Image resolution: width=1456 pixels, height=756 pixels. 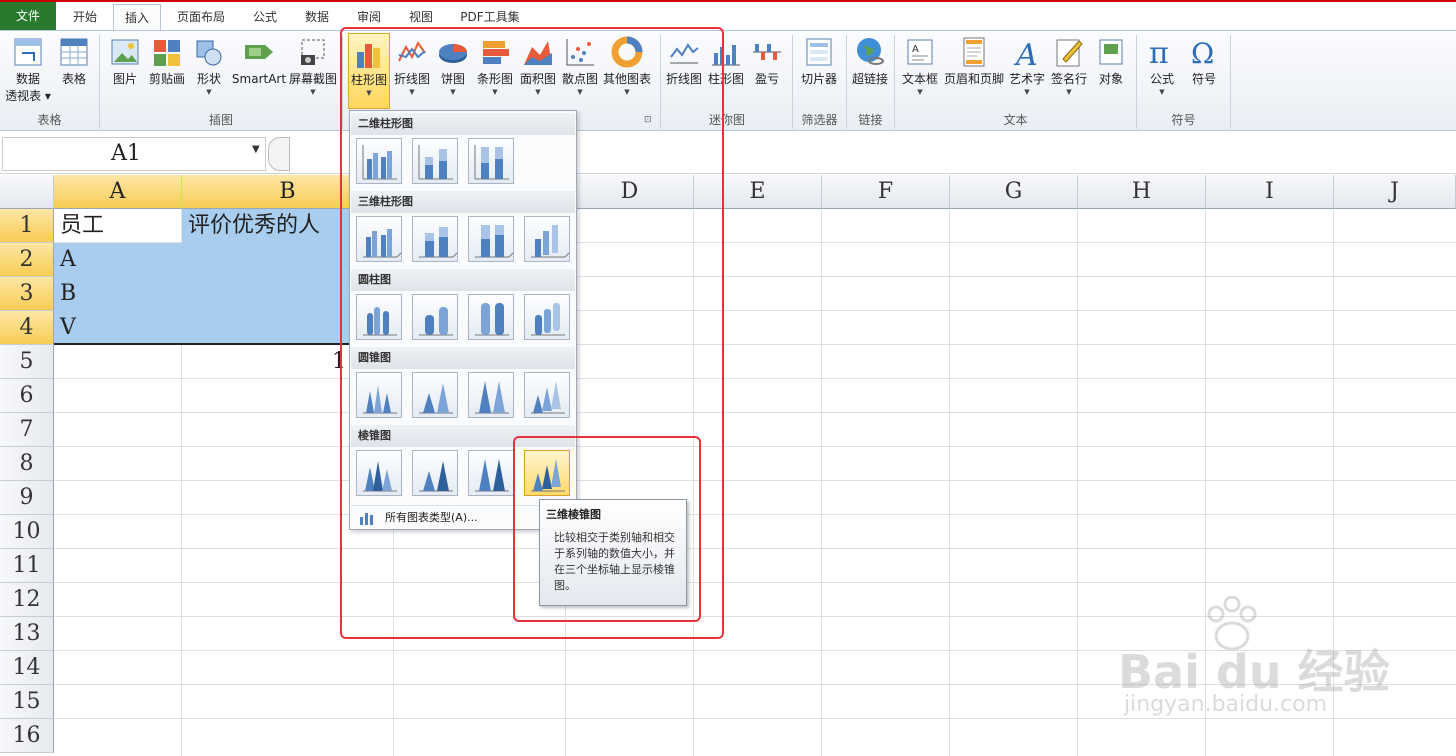 What do you see at coordinates (27, 464) in the screenshot?
I see `row-header-8: 8` at bounding box center [27, 464].